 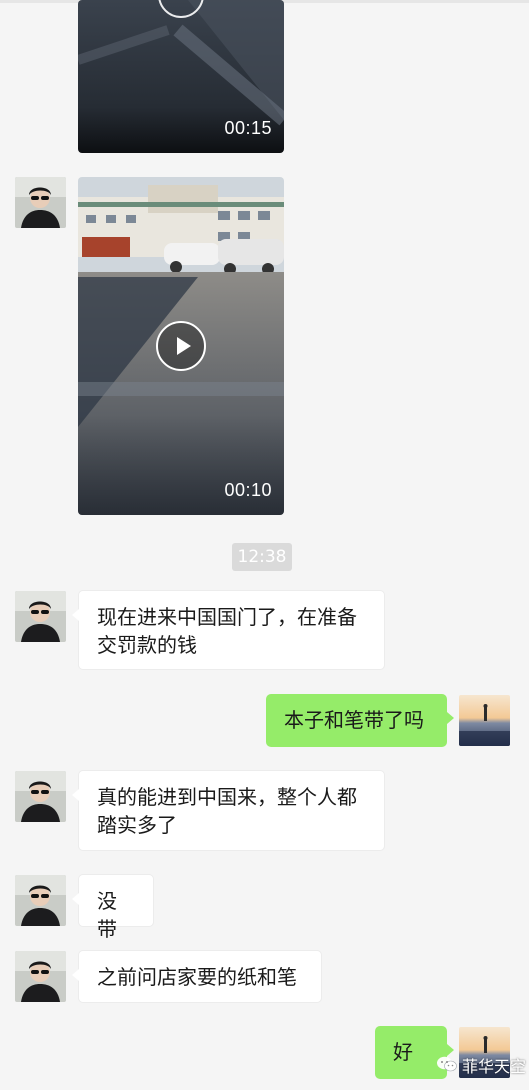 I want to click on watermark-text: 菲华天空, so click(x=494, y=1066).